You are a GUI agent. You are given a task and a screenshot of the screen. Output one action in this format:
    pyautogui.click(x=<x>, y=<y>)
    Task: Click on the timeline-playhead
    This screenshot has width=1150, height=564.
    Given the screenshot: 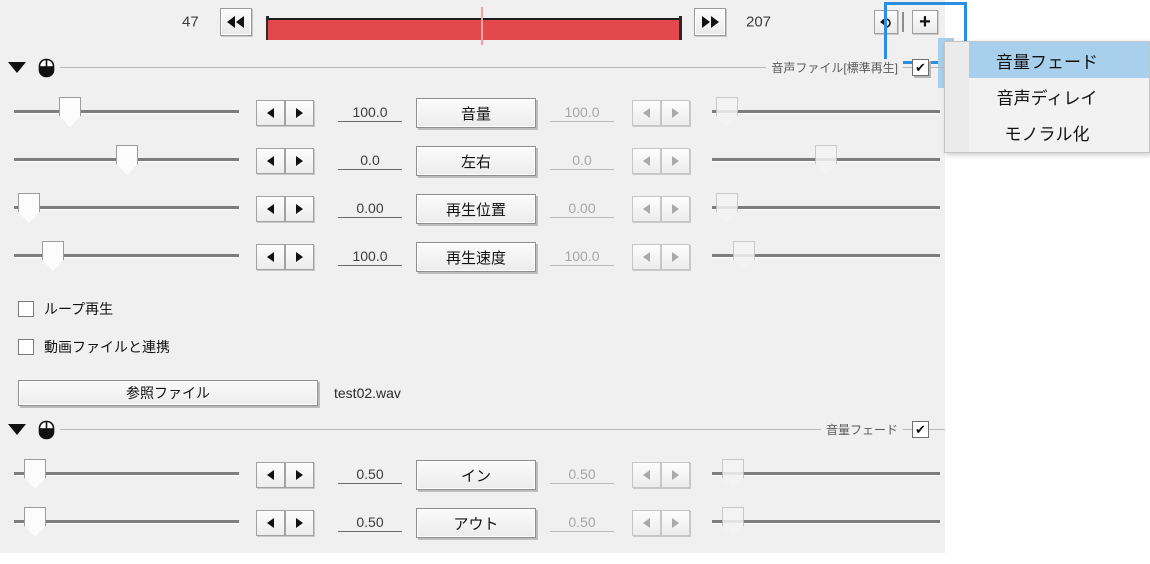 What is the action you would take?
    pyautogui.click(x=482, y=26)
    